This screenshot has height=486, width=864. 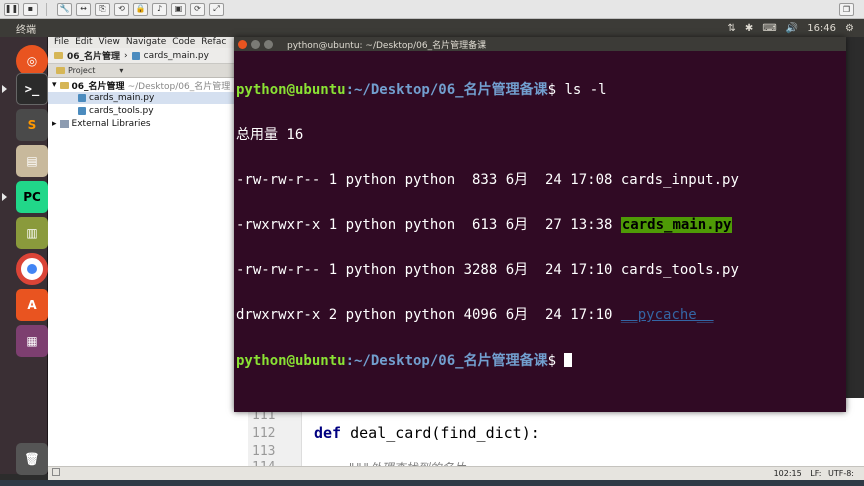 I want to click on sublime-icon: S, so click(x=32, y=125).